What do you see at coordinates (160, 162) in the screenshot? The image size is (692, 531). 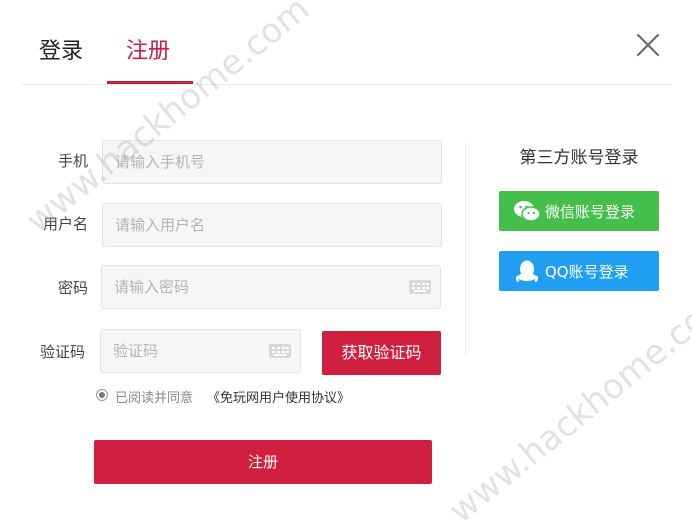 I see `phone-placeholder: 请输入手机号` at bounding box center [160, 162].